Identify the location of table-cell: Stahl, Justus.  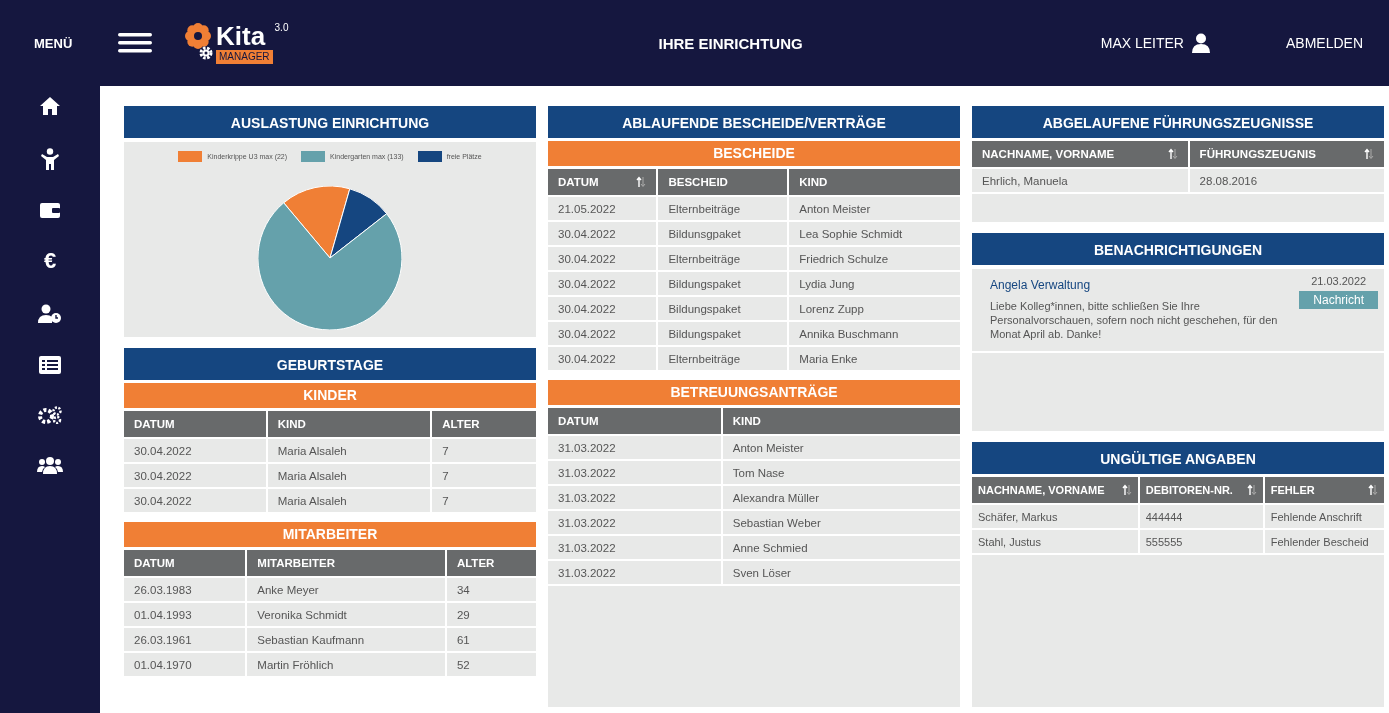
(1056, 541).